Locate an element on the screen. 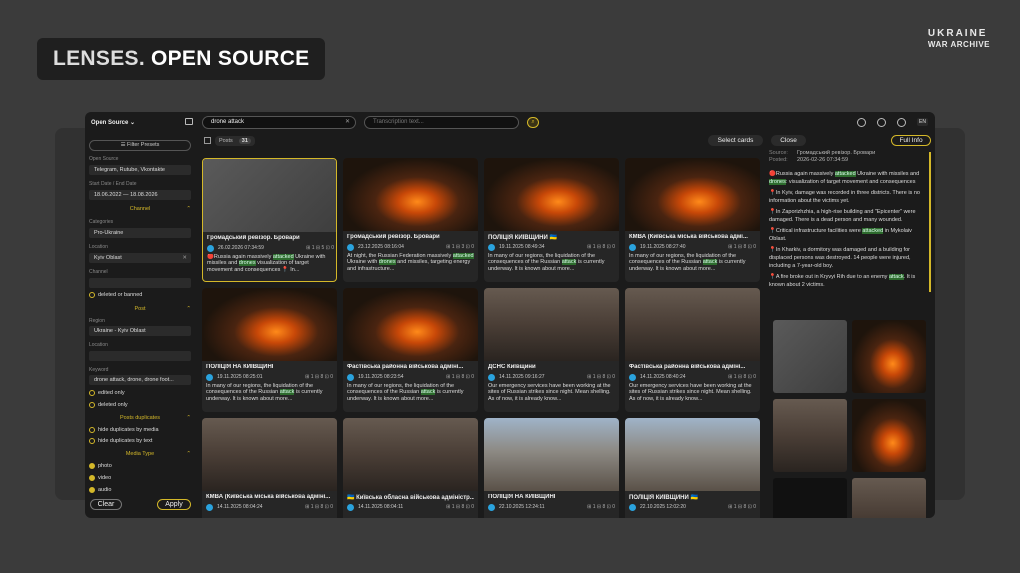  brand-line1: UKRAINE is located at coordinates (957, 33).